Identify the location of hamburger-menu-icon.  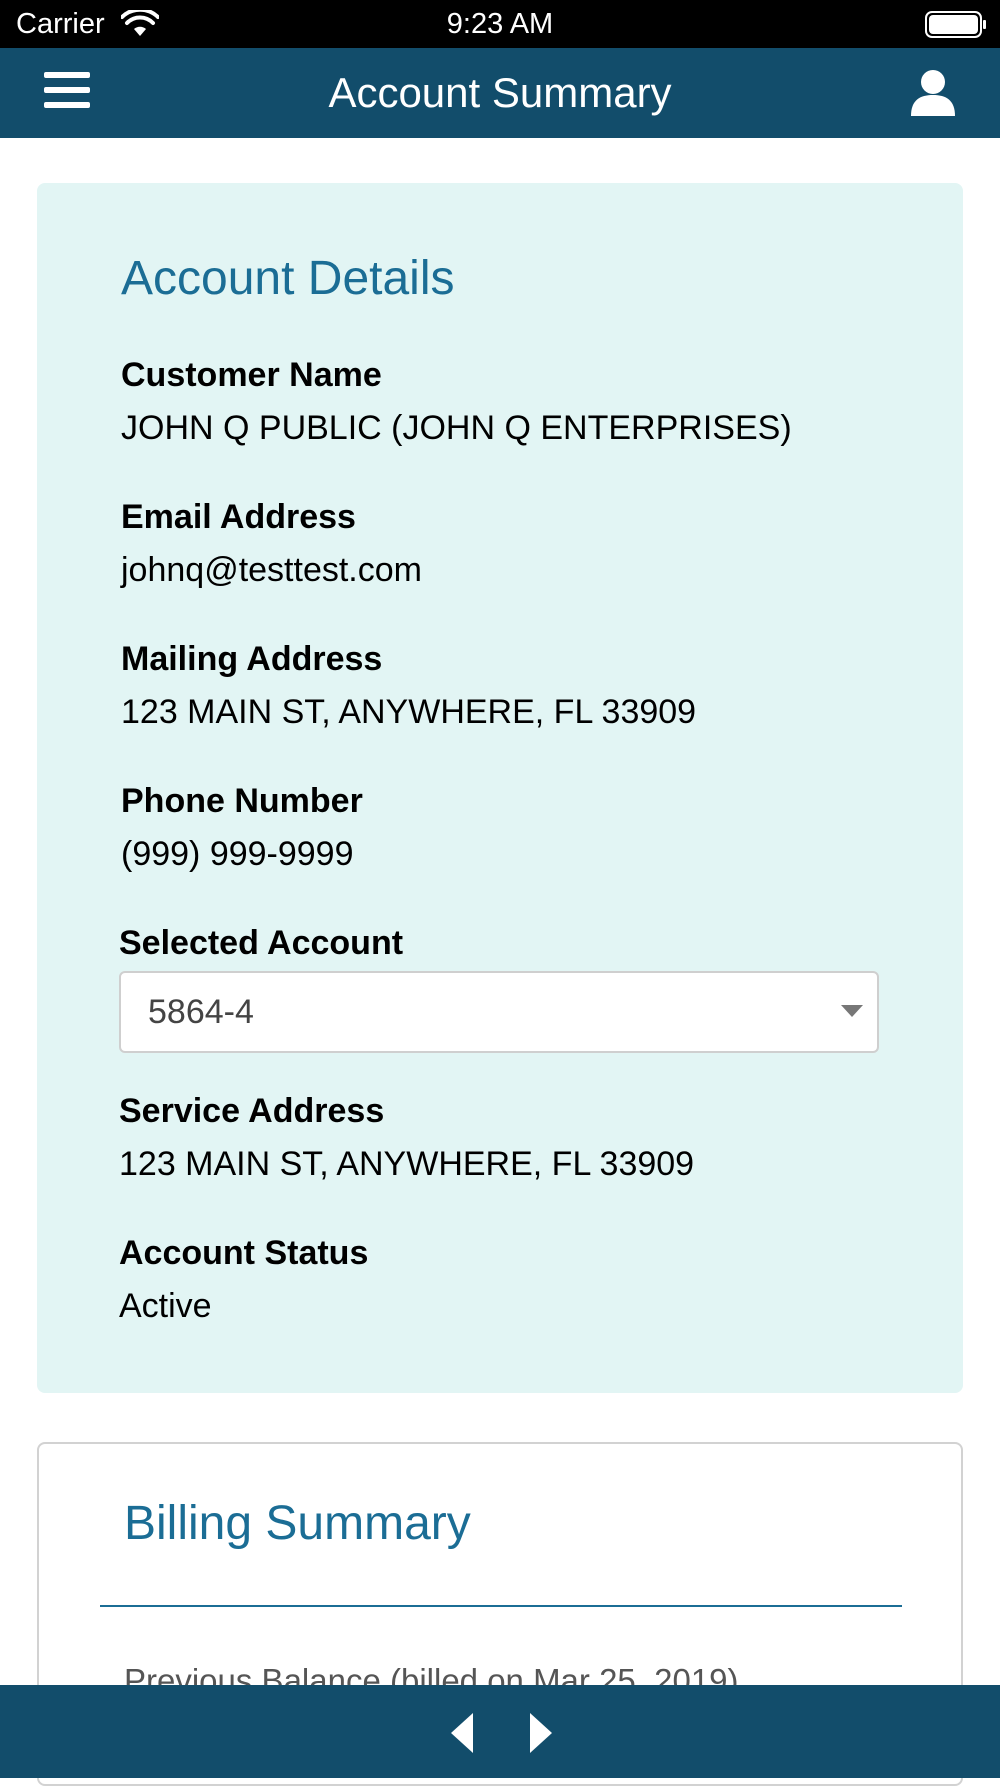
(67, 93).